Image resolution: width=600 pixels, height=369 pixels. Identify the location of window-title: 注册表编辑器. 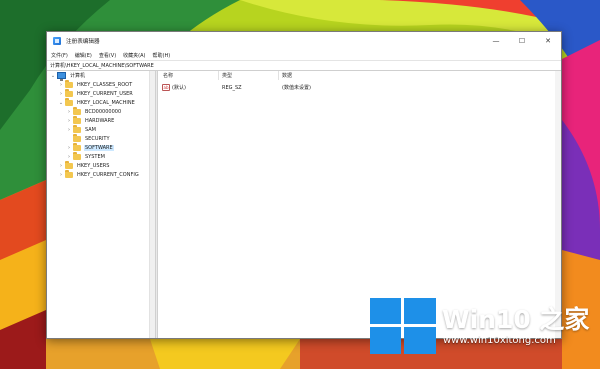
(83, 42).